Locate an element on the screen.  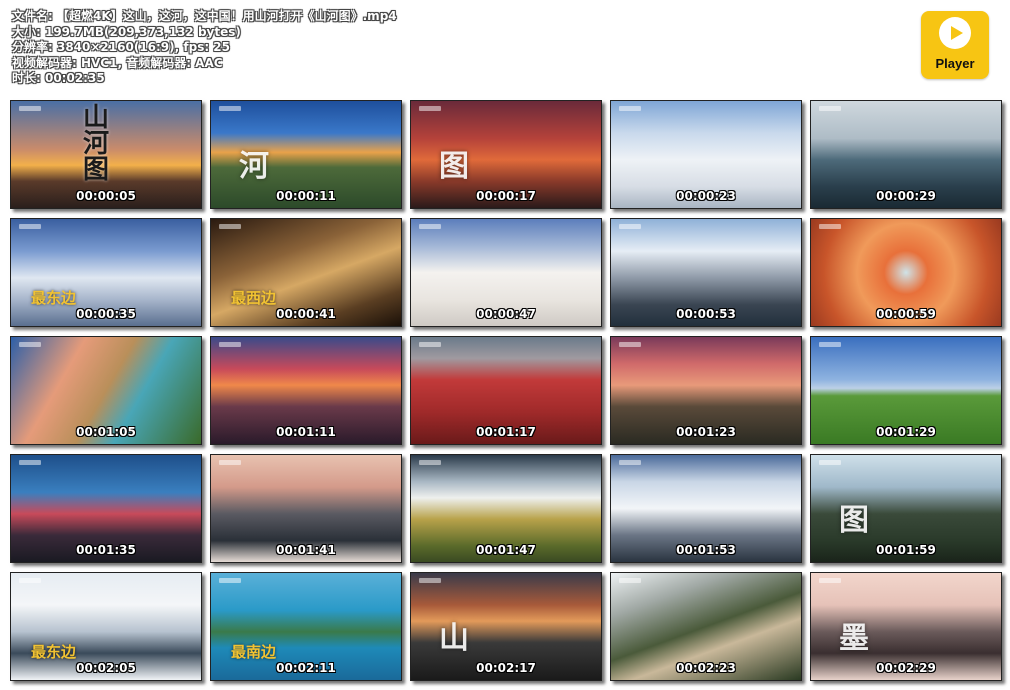
video-thumbnail: 墨 00:02:29 is located at coordinates (906, 626).